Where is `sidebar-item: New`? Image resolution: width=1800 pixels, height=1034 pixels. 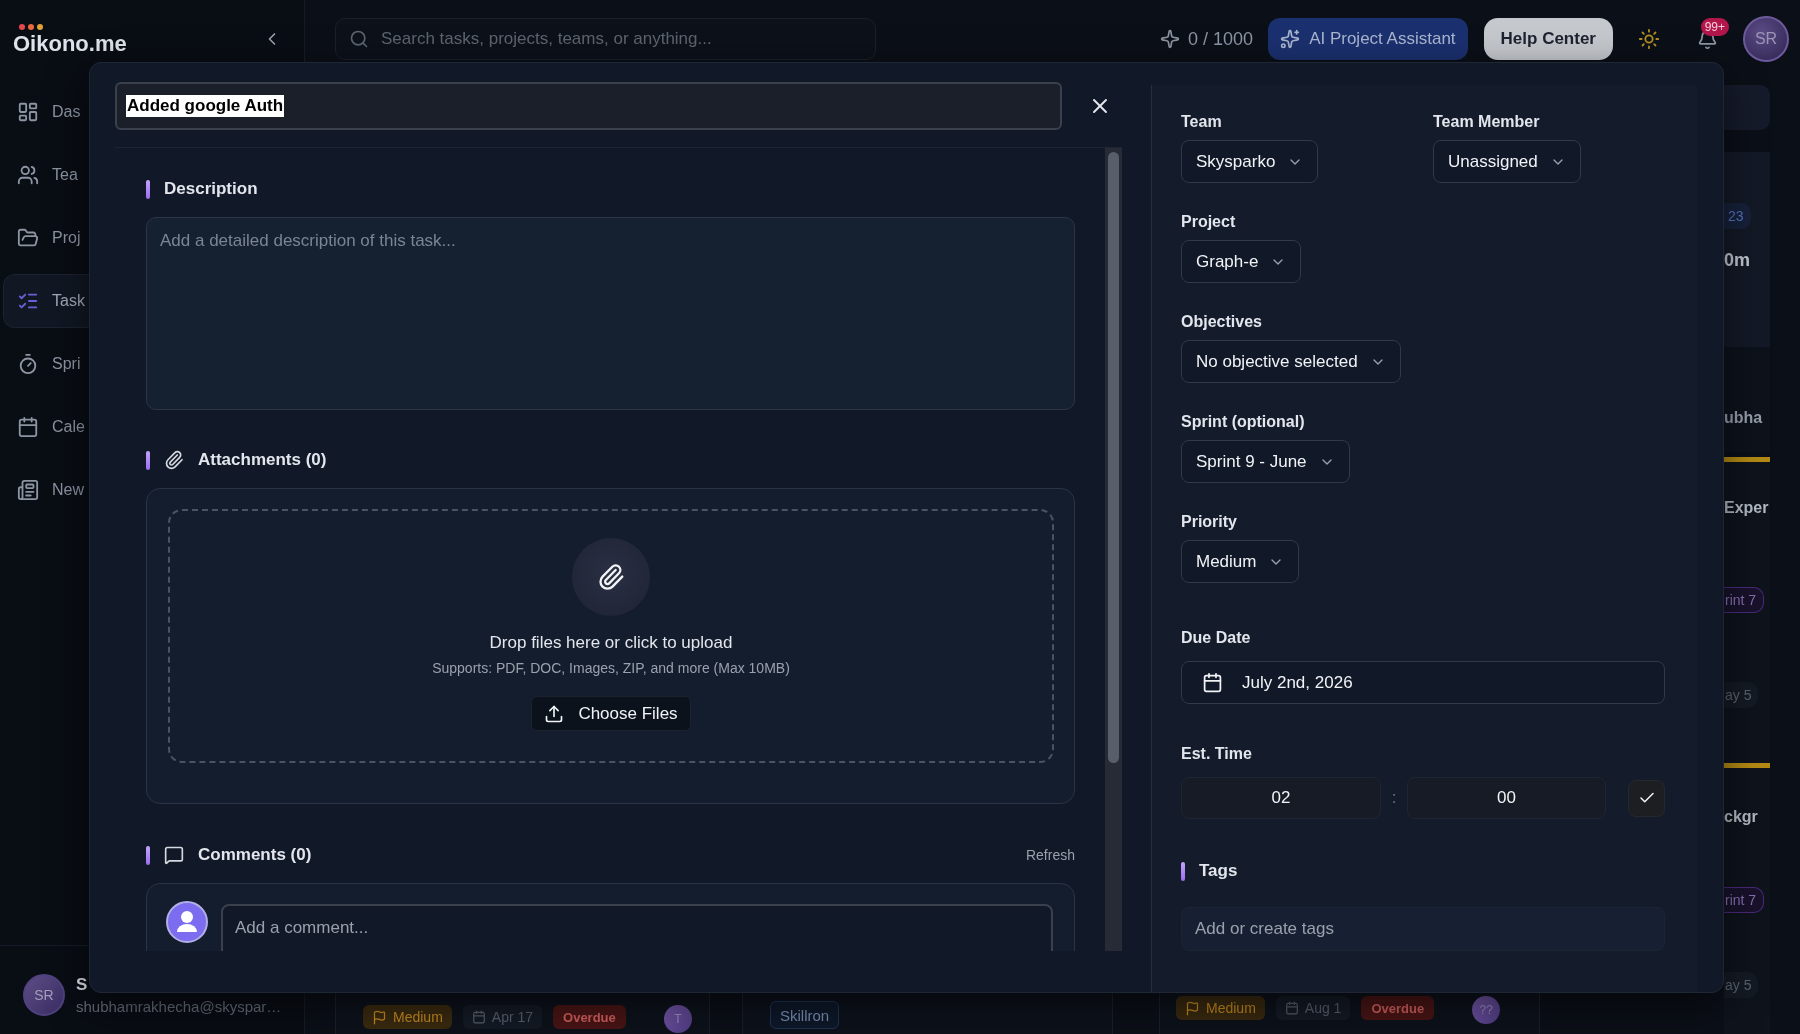 sidebar-item: New is located at coordinates (46, 490).